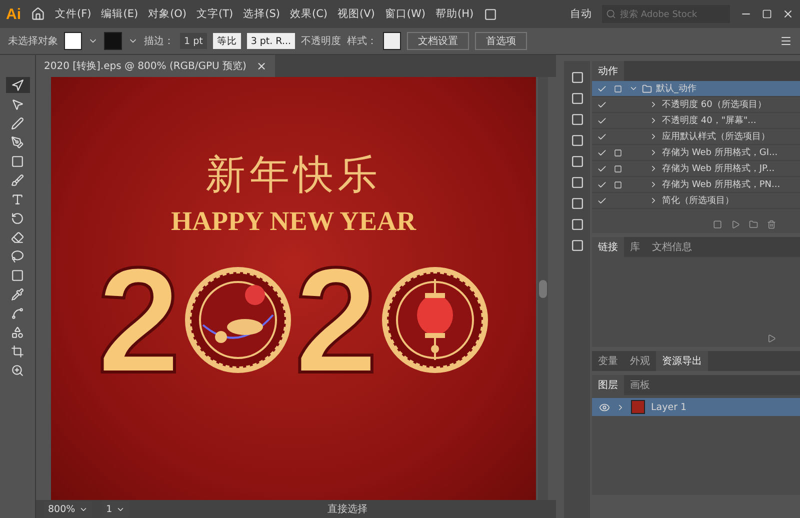 The image size is (800, 518). What do you see at coordinates (581, 14) in the screenshot?
I see `workspace-switcher: 自动` at bounding box center [581, 14].